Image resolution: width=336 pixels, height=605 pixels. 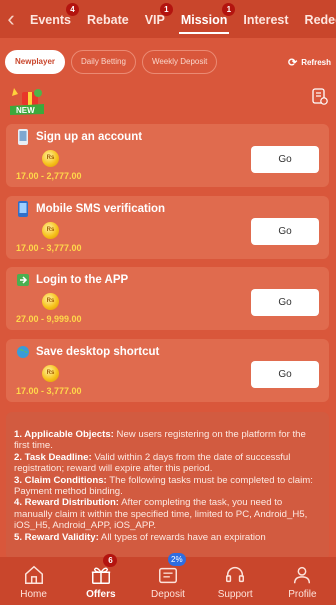 What do you see at coordinates (98, 352) in the screenshot?
I see `task-title: Save desktop shortcut` at bounding box center [98, 352].